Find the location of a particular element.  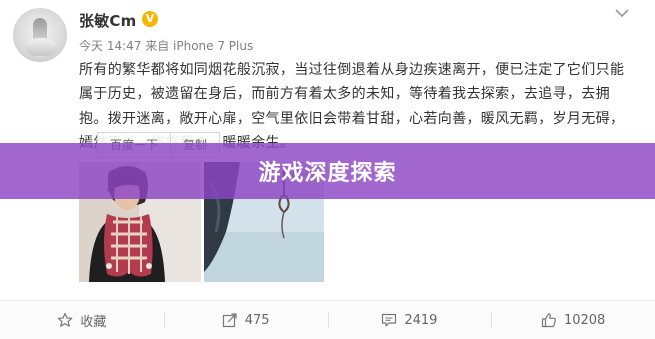

favorite-label: 收藏 is located at coordinates (93, 322).